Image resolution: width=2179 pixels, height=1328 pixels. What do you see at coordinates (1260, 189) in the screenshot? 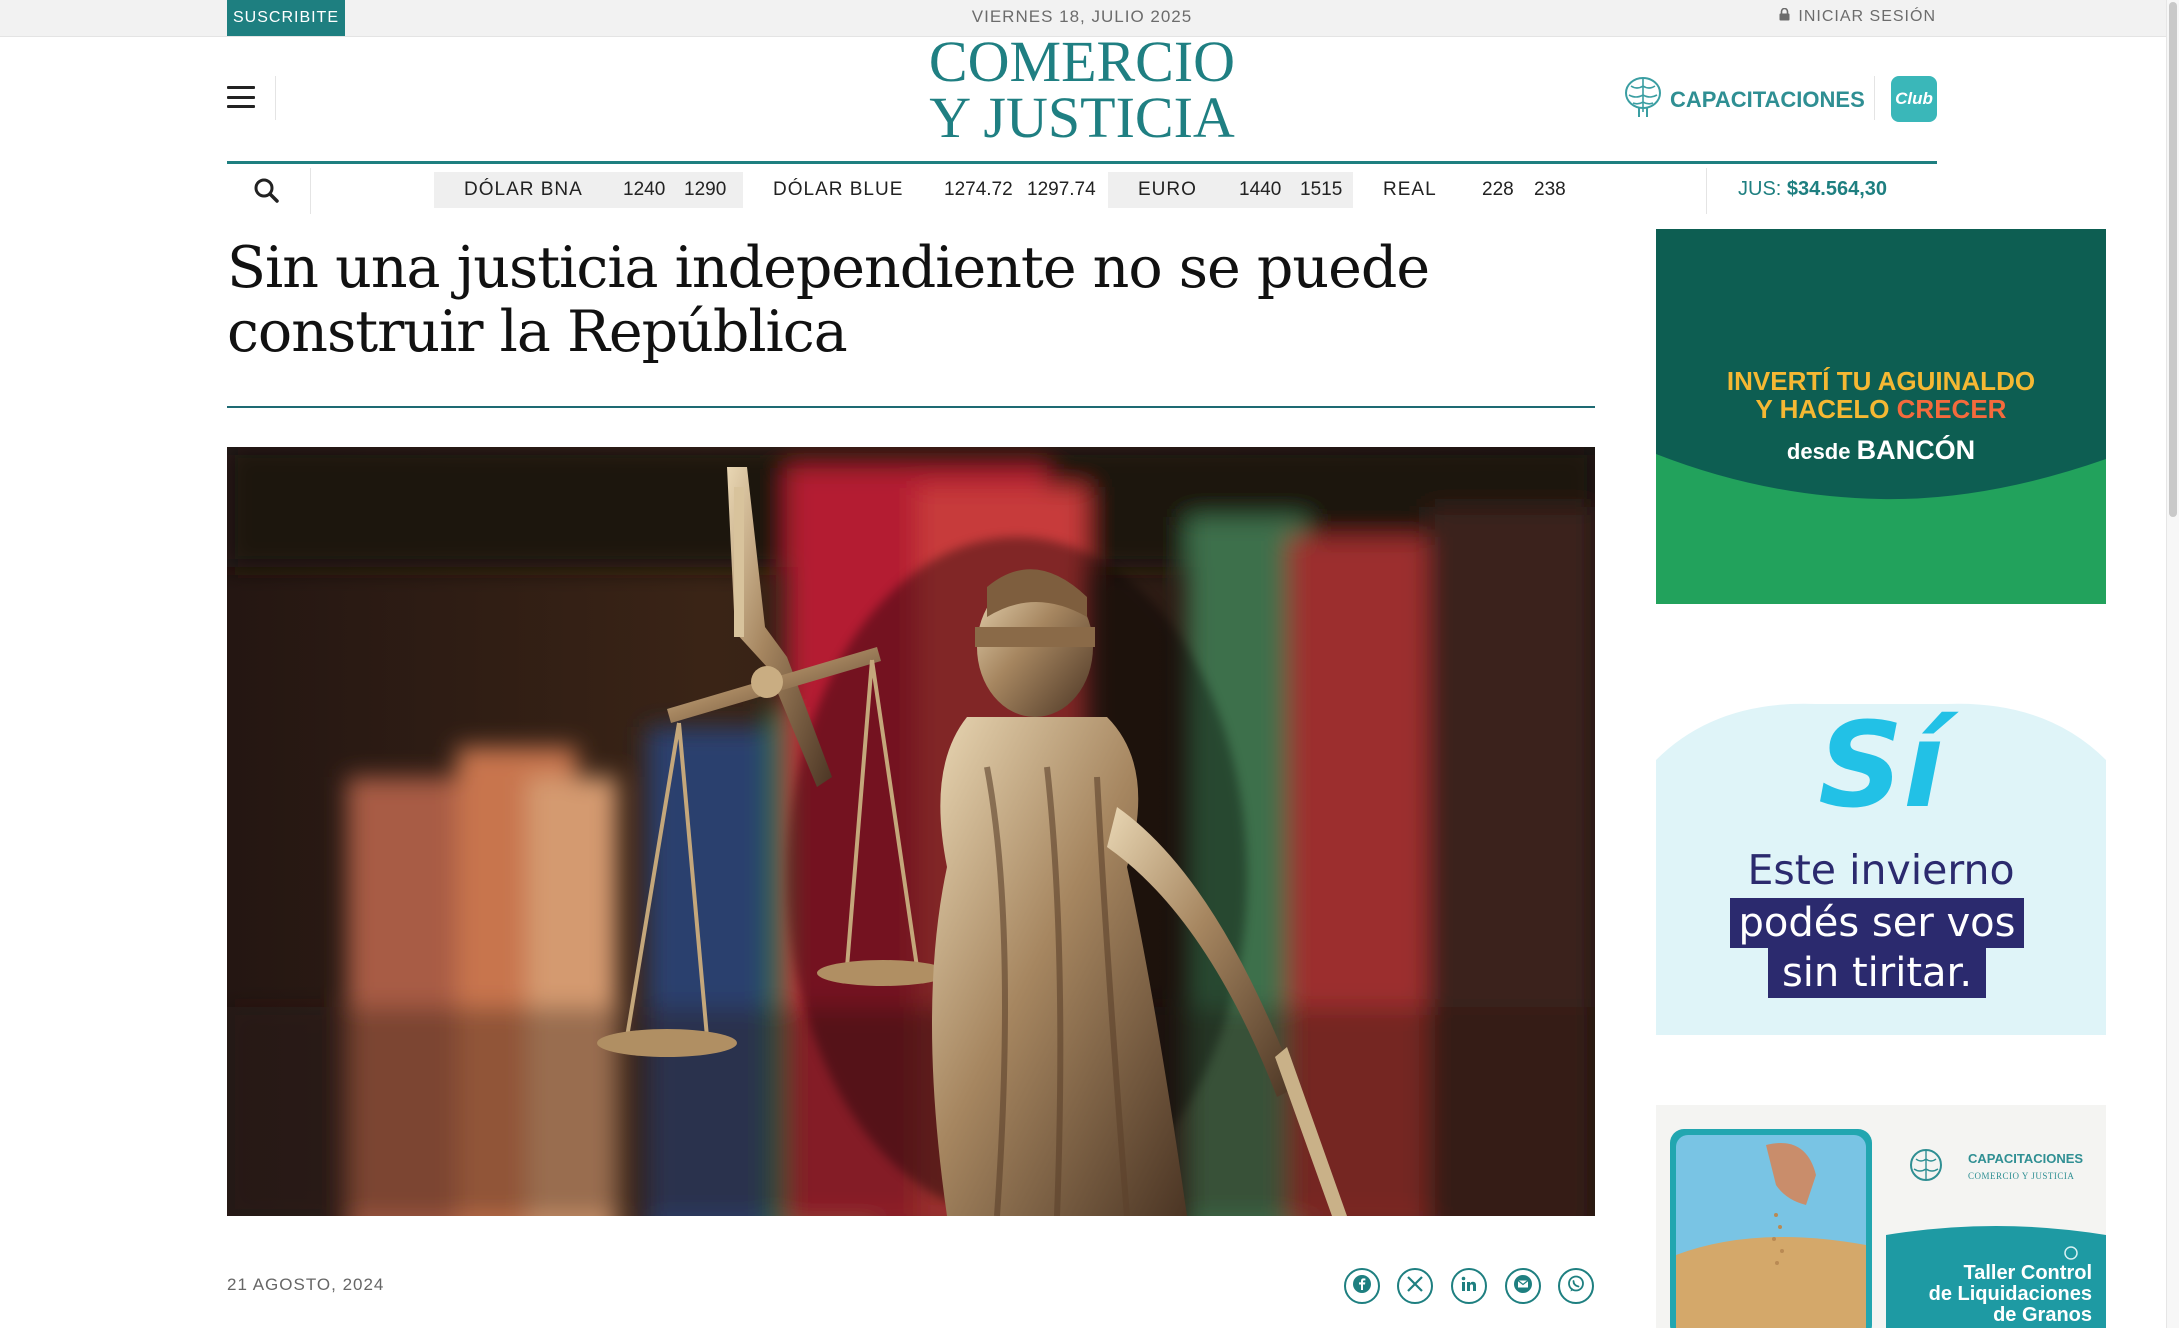
I see `rate-buy: 1440` at bounding box center [1260, 189].